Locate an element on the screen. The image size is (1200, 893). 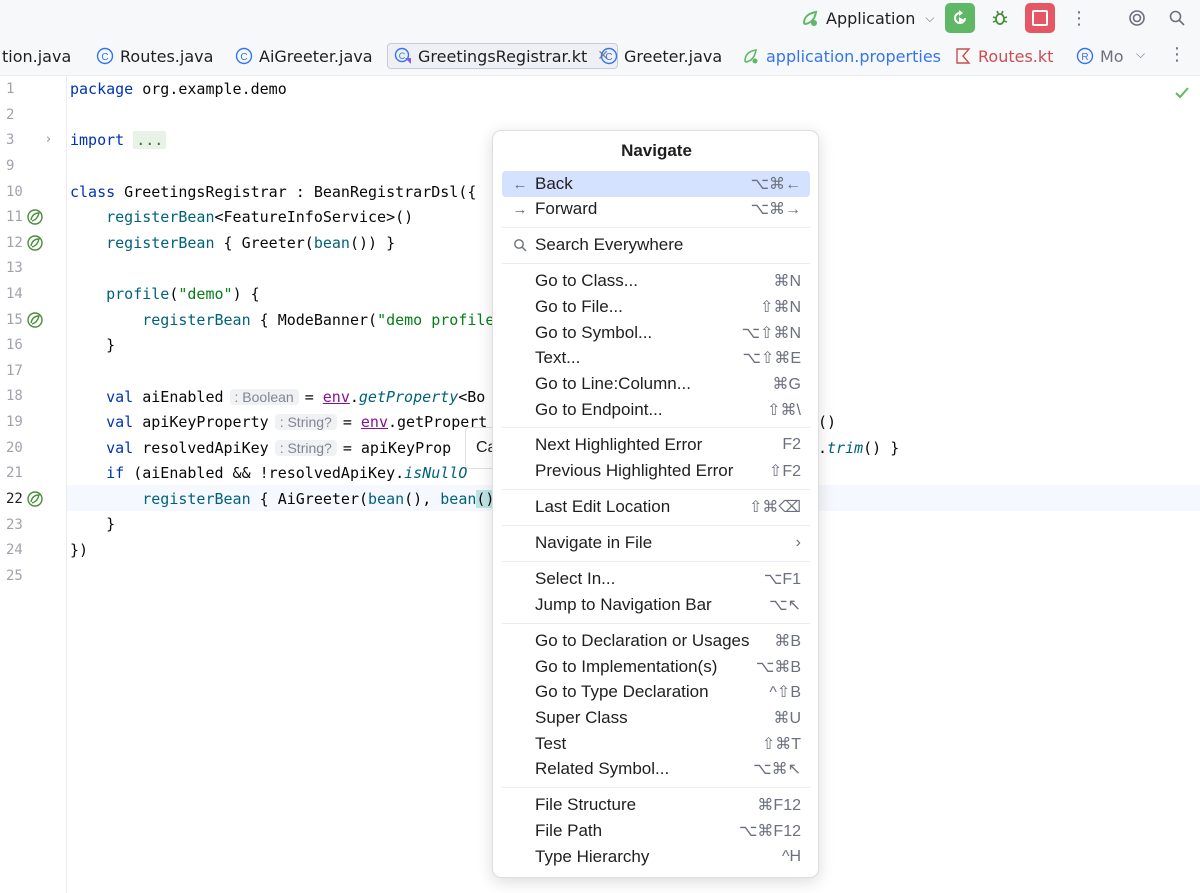
menu-item-last-edit-location: Last Edit Location ⇧⌘⌫ is located at coordinates (656, 507).